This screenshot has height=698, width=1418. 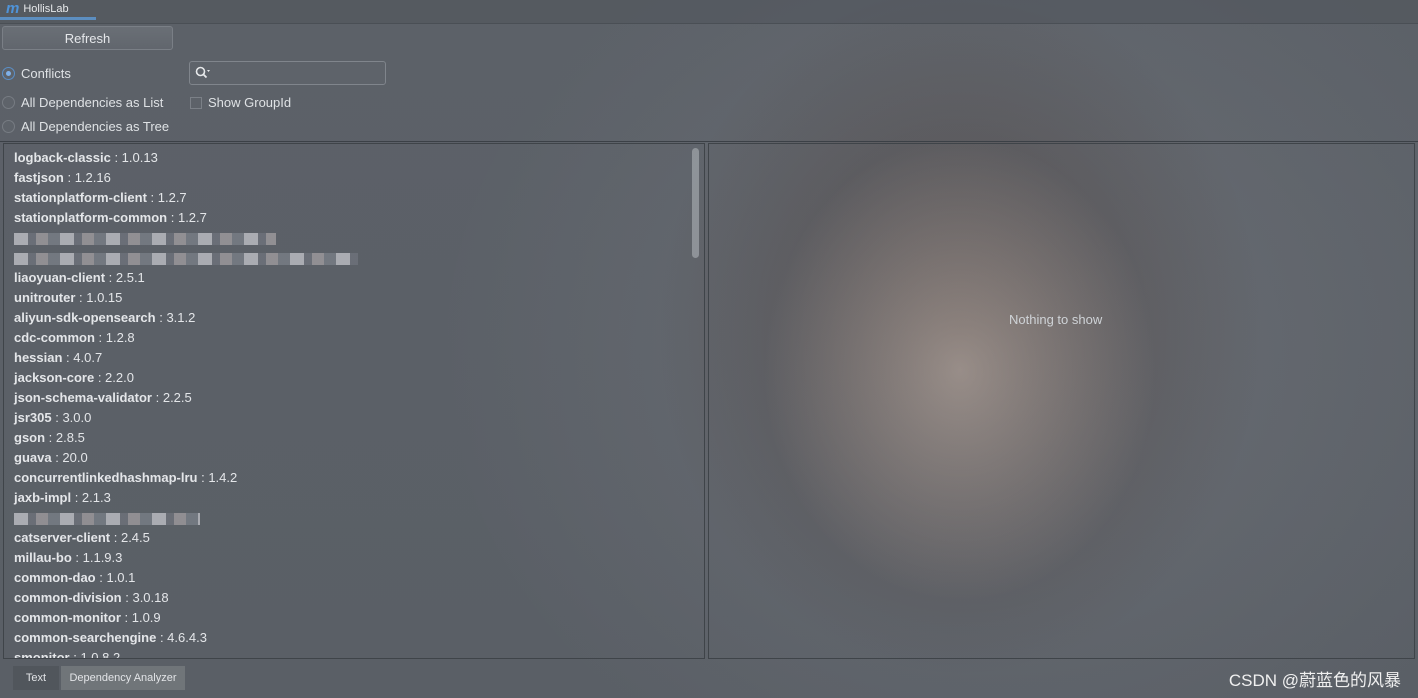 What do you see at coordinates (42, 654) in the screenshot?
I see `dependency-name: smonitor` at bounding box center [42, 654].